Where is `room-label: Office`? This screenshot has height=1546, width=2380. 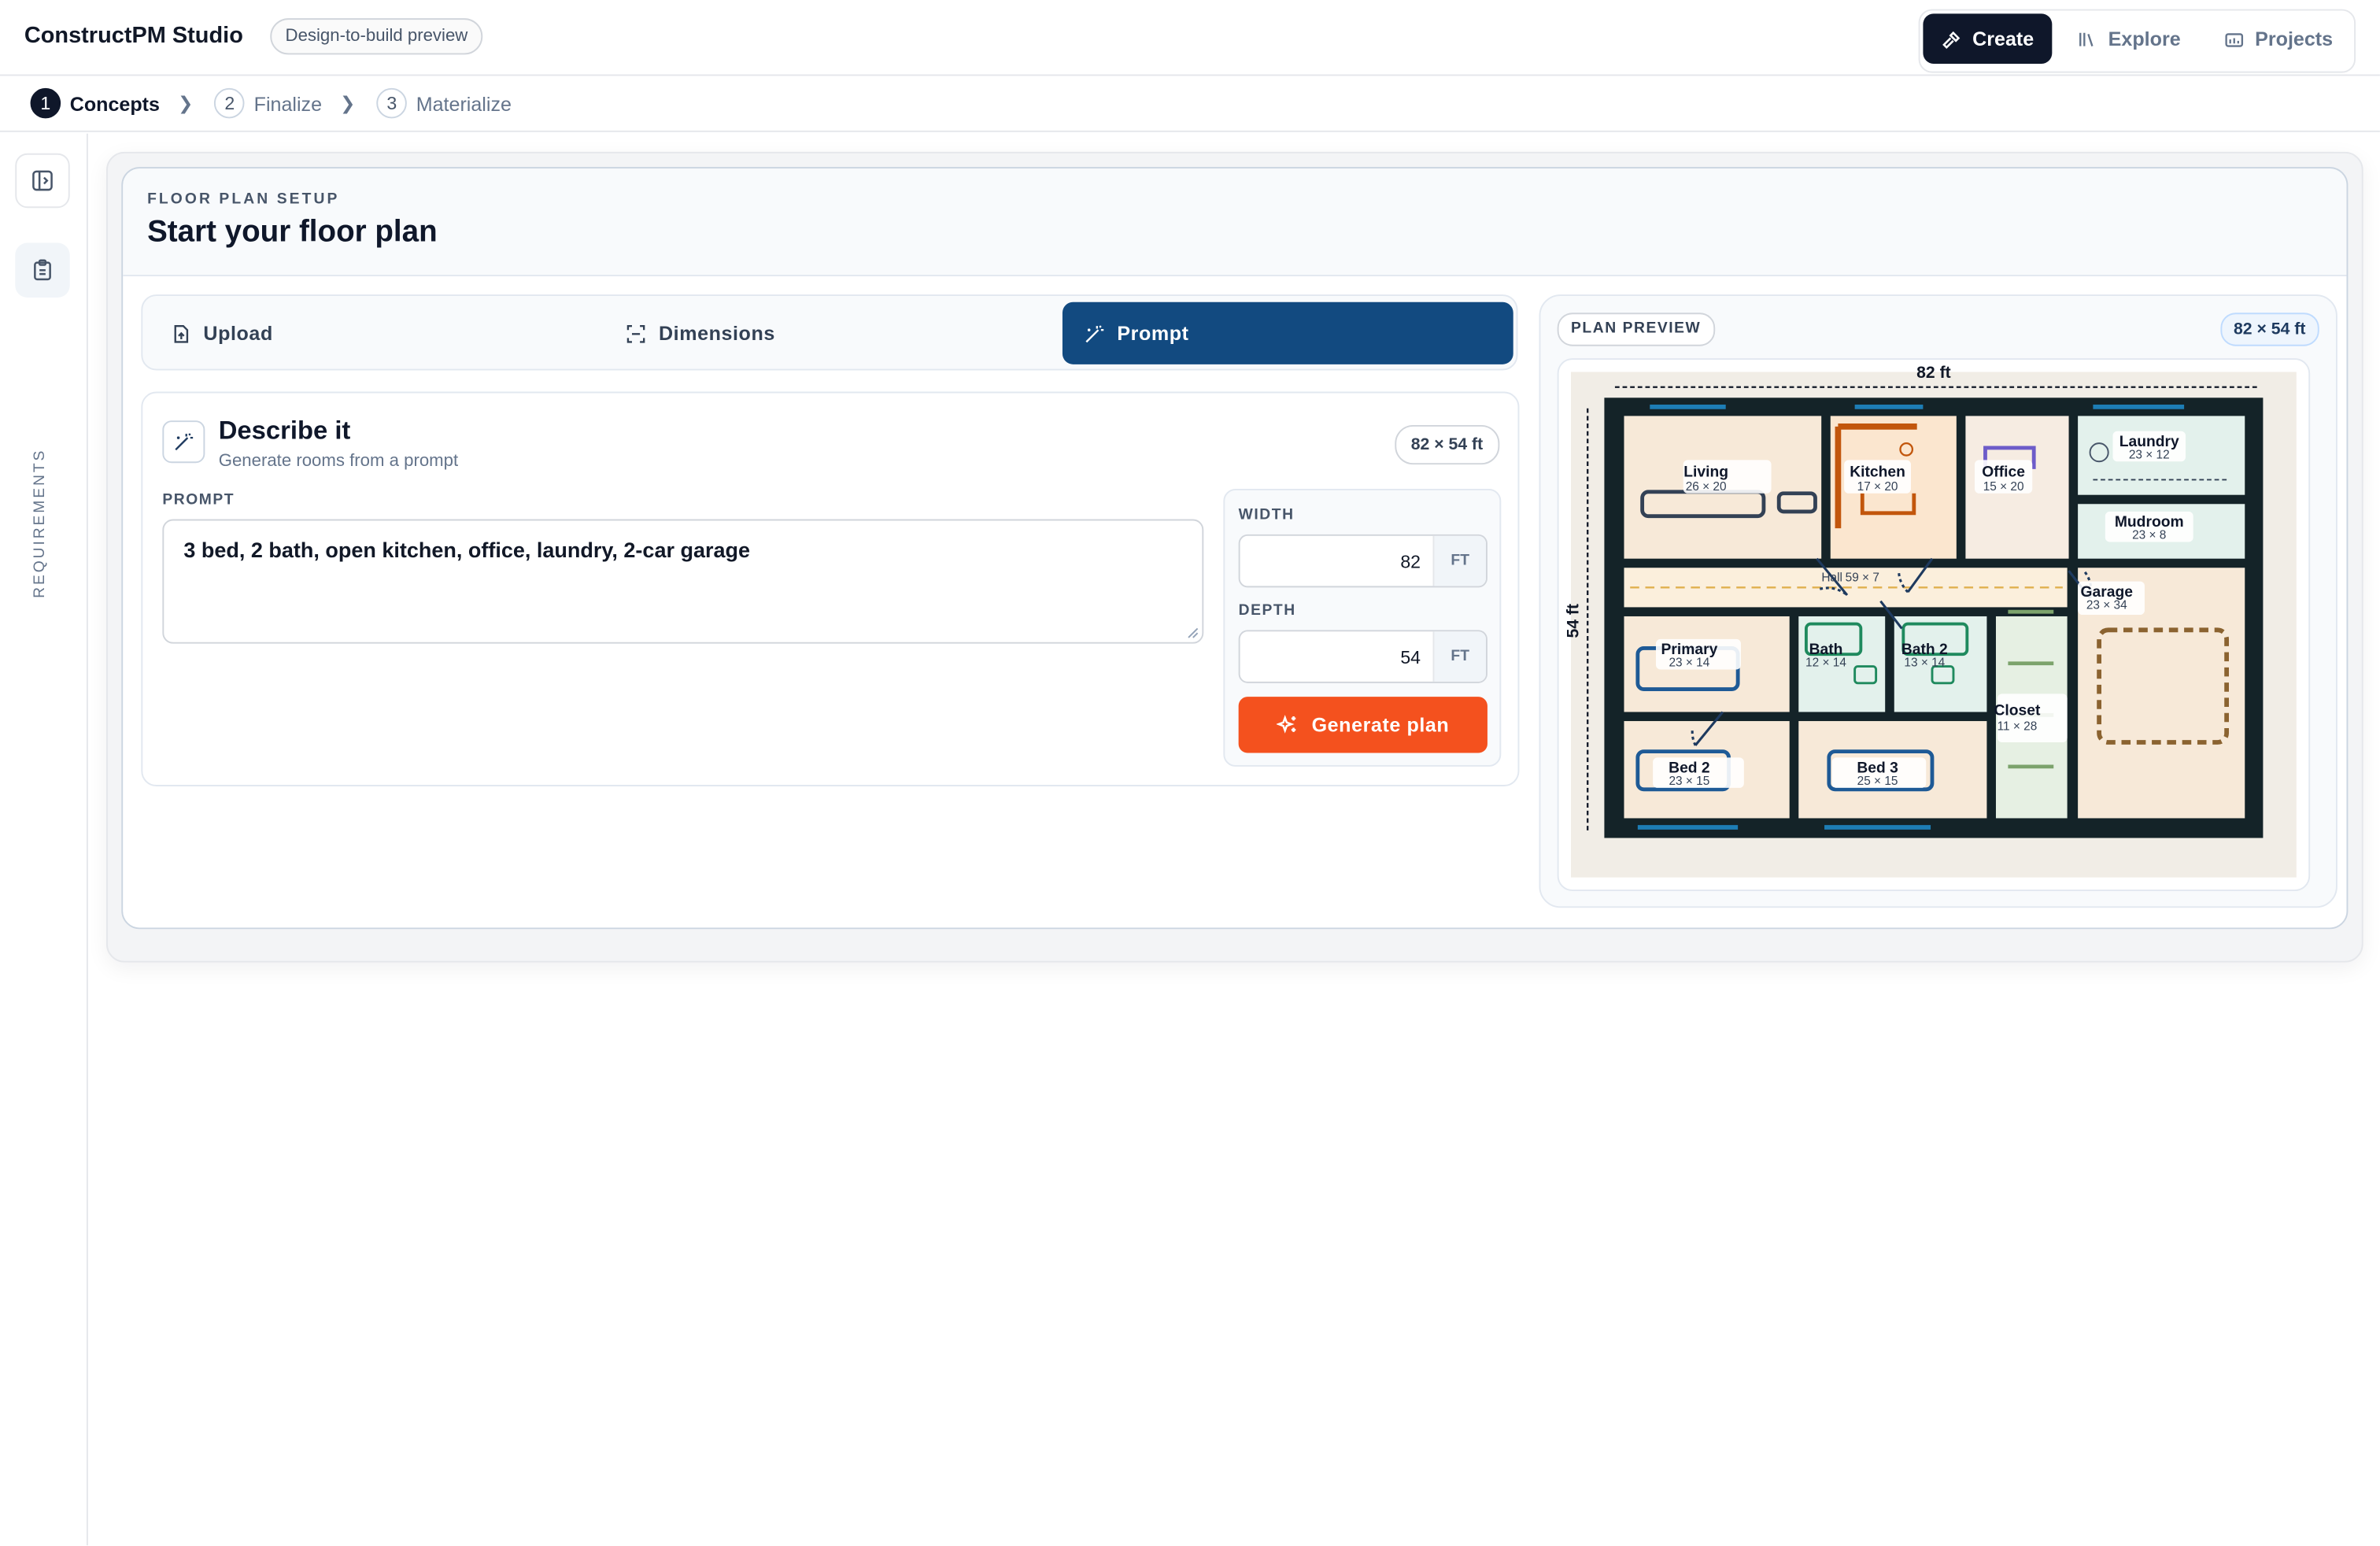 room-label: Office is located at coordinates (2003, 473).